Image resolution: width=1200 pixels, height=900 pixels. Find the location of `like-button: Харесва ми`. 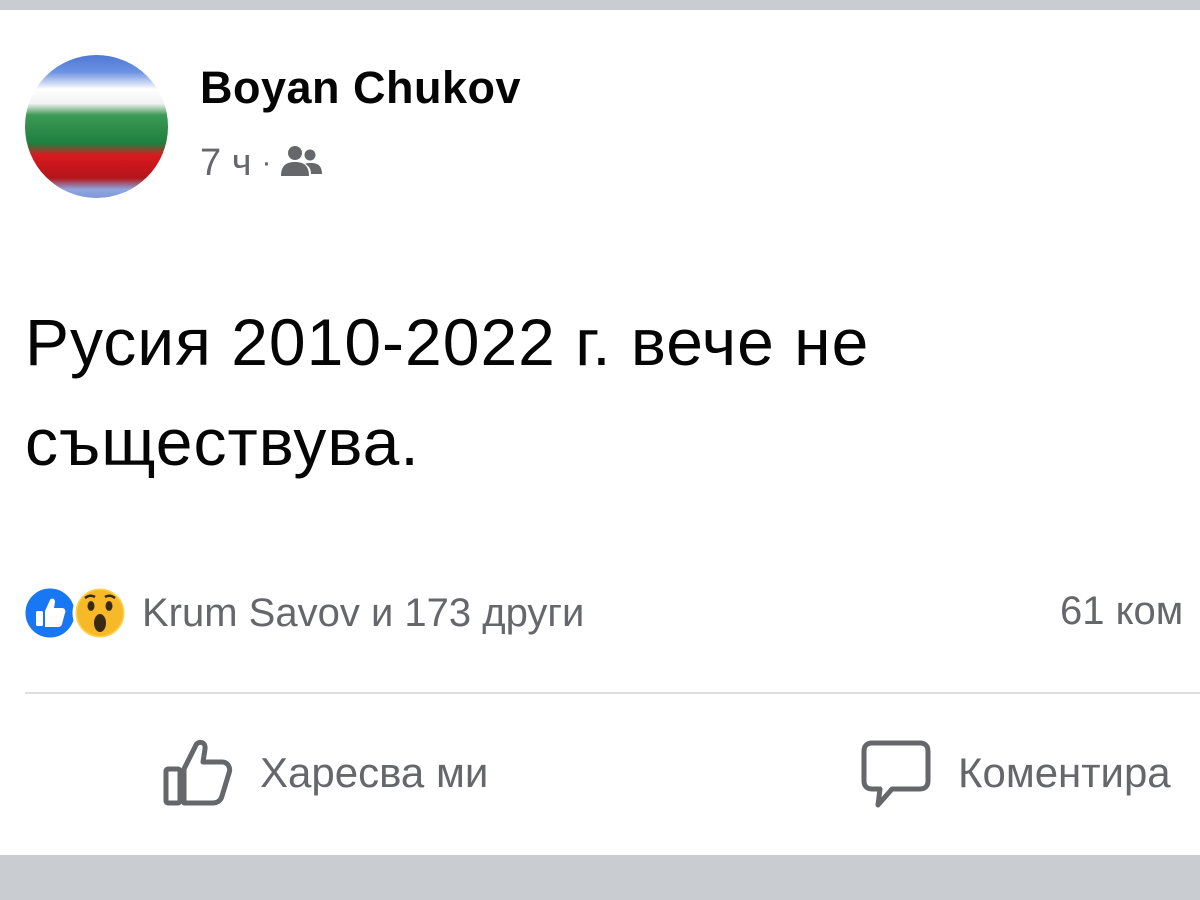

like-button: Харесва ми is located at coordinates (324, 772).